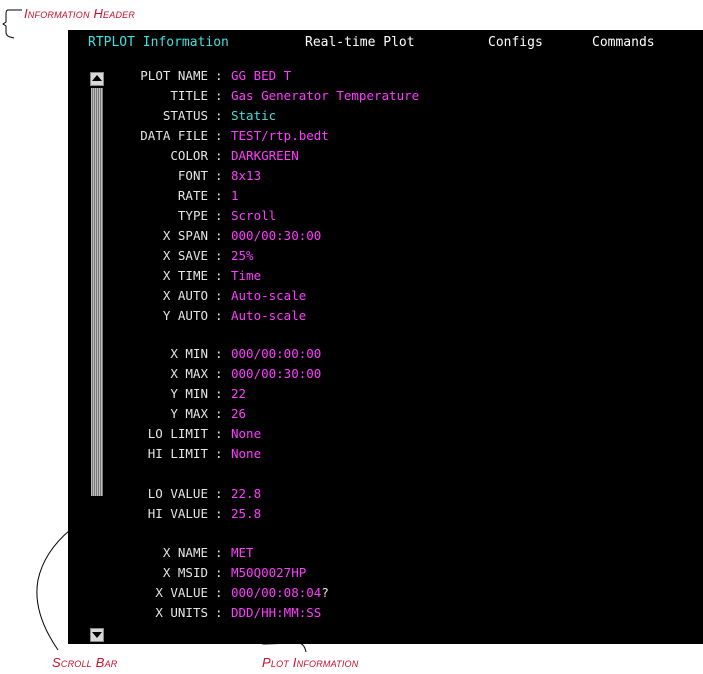  What do you see at coordinates (368, 516) in the screenshot?
I see `info-row-hi-value: HI VALUE:25.8` at bounding box center [368, 516].